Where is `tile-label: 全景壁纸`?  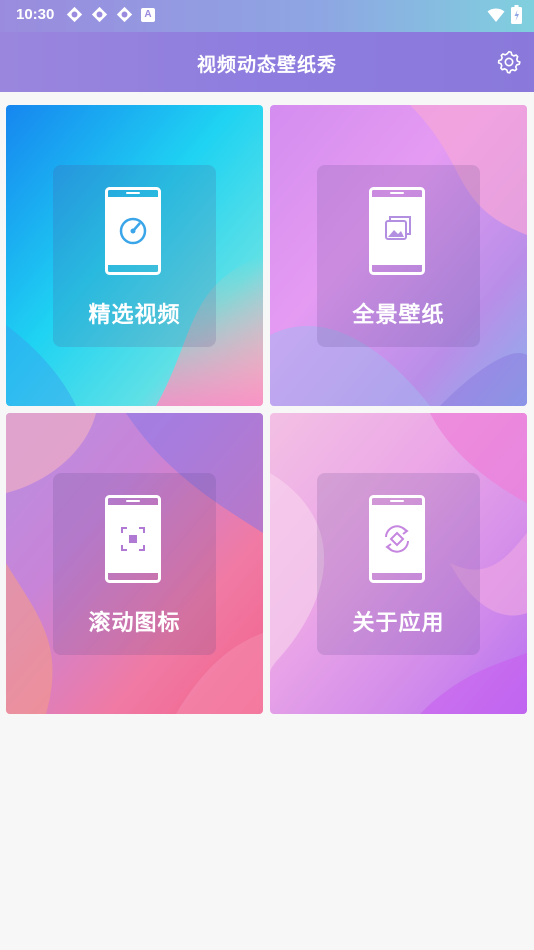 tile-label: 全景壁纸 is located at coordinates (398, 315).